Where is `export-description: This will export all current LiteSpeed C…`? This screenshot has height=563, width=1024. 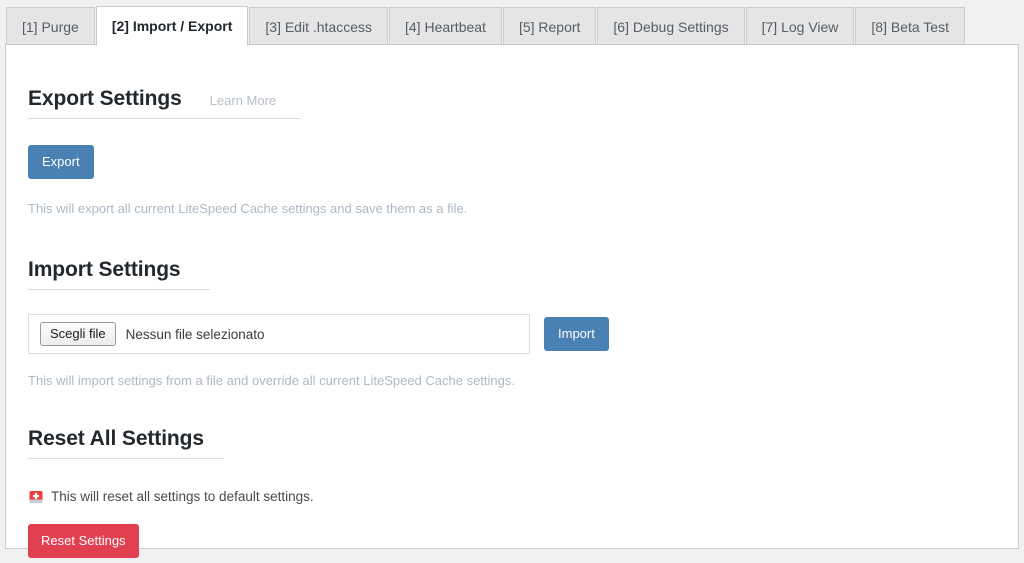
export-description: This will export all current LiteSpeed C… is located at coordinates (248, 208).